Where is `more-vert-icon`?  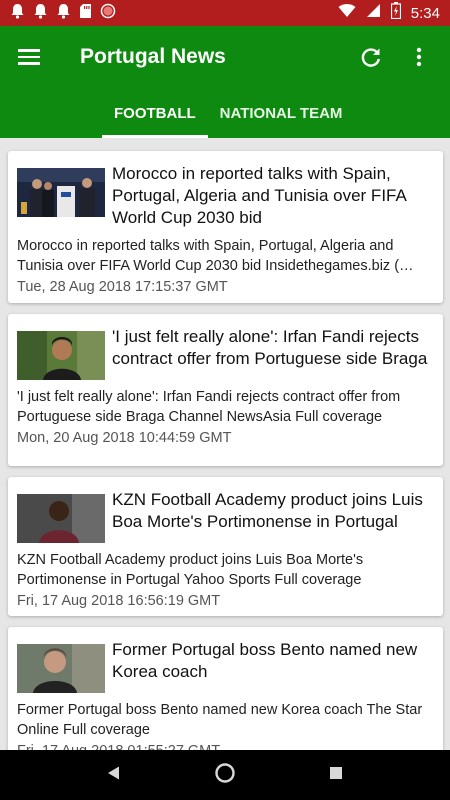 more-vert-icon is located at coordinates (419, 57).